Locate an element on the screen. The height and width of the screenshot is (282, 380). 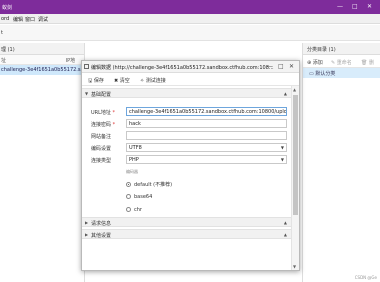
rename-label: 重命名 is located at coordinates (344, 63).